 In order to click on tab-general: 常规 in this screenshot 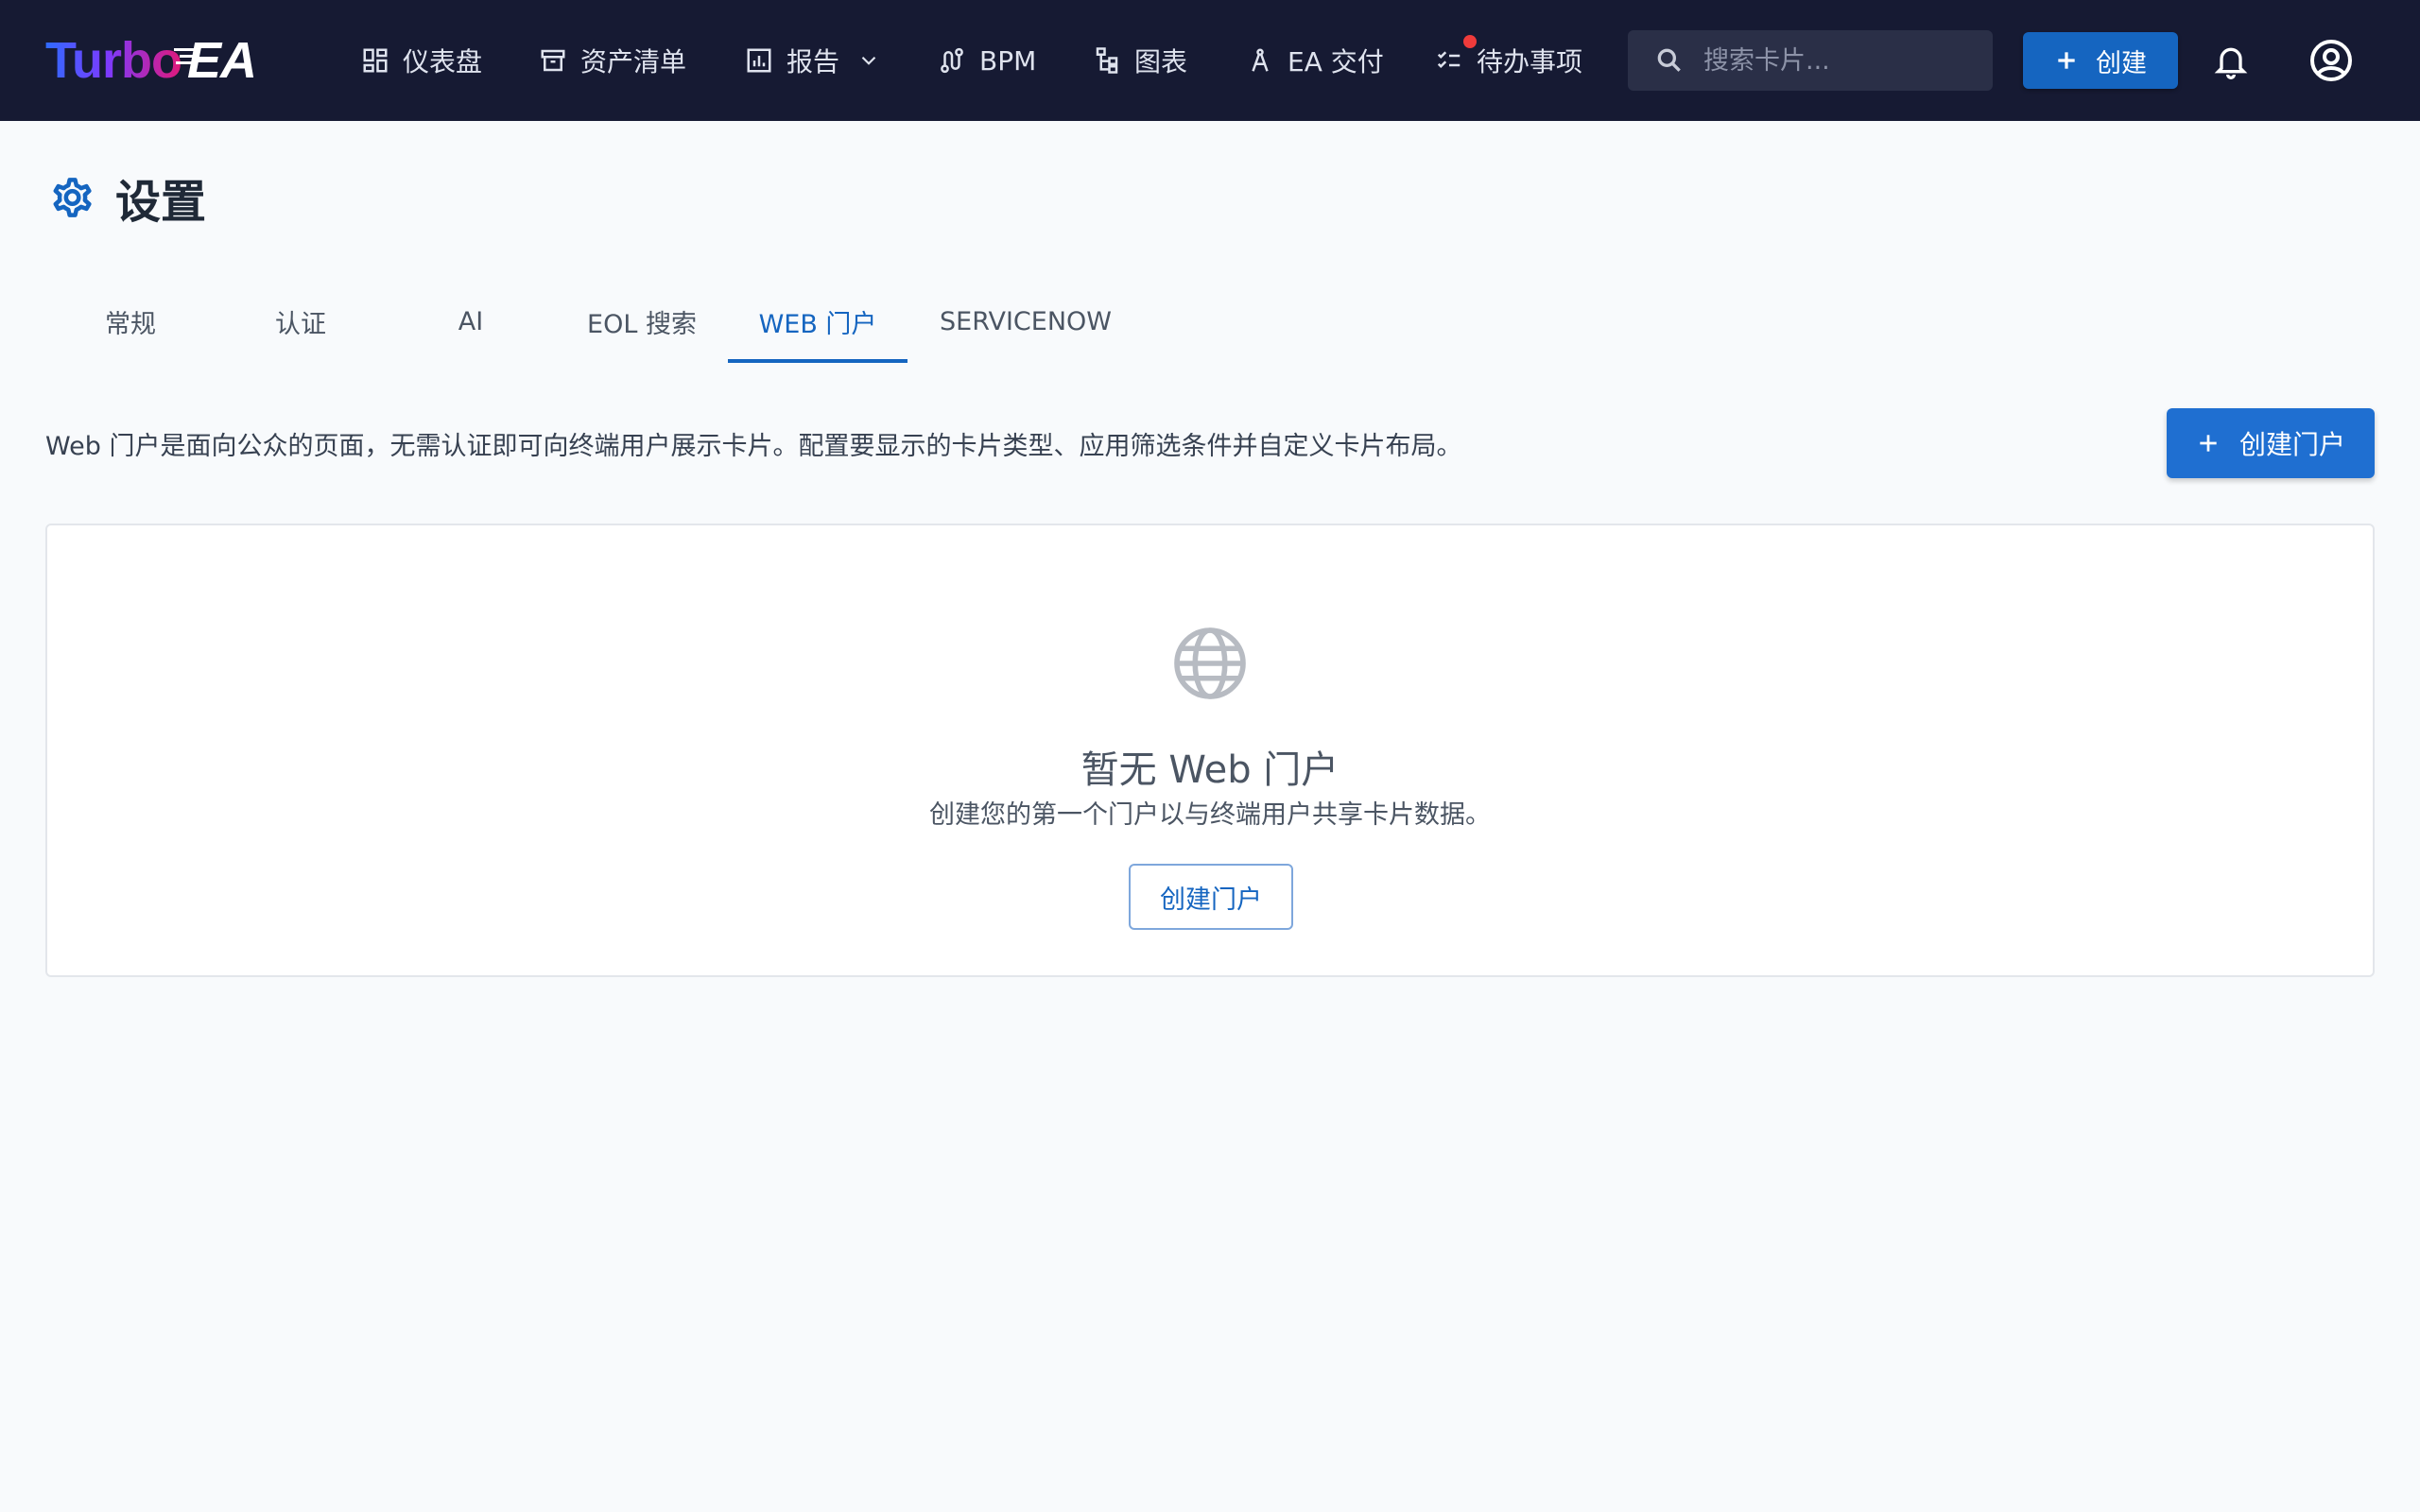, I will do `click(130, 321)`.